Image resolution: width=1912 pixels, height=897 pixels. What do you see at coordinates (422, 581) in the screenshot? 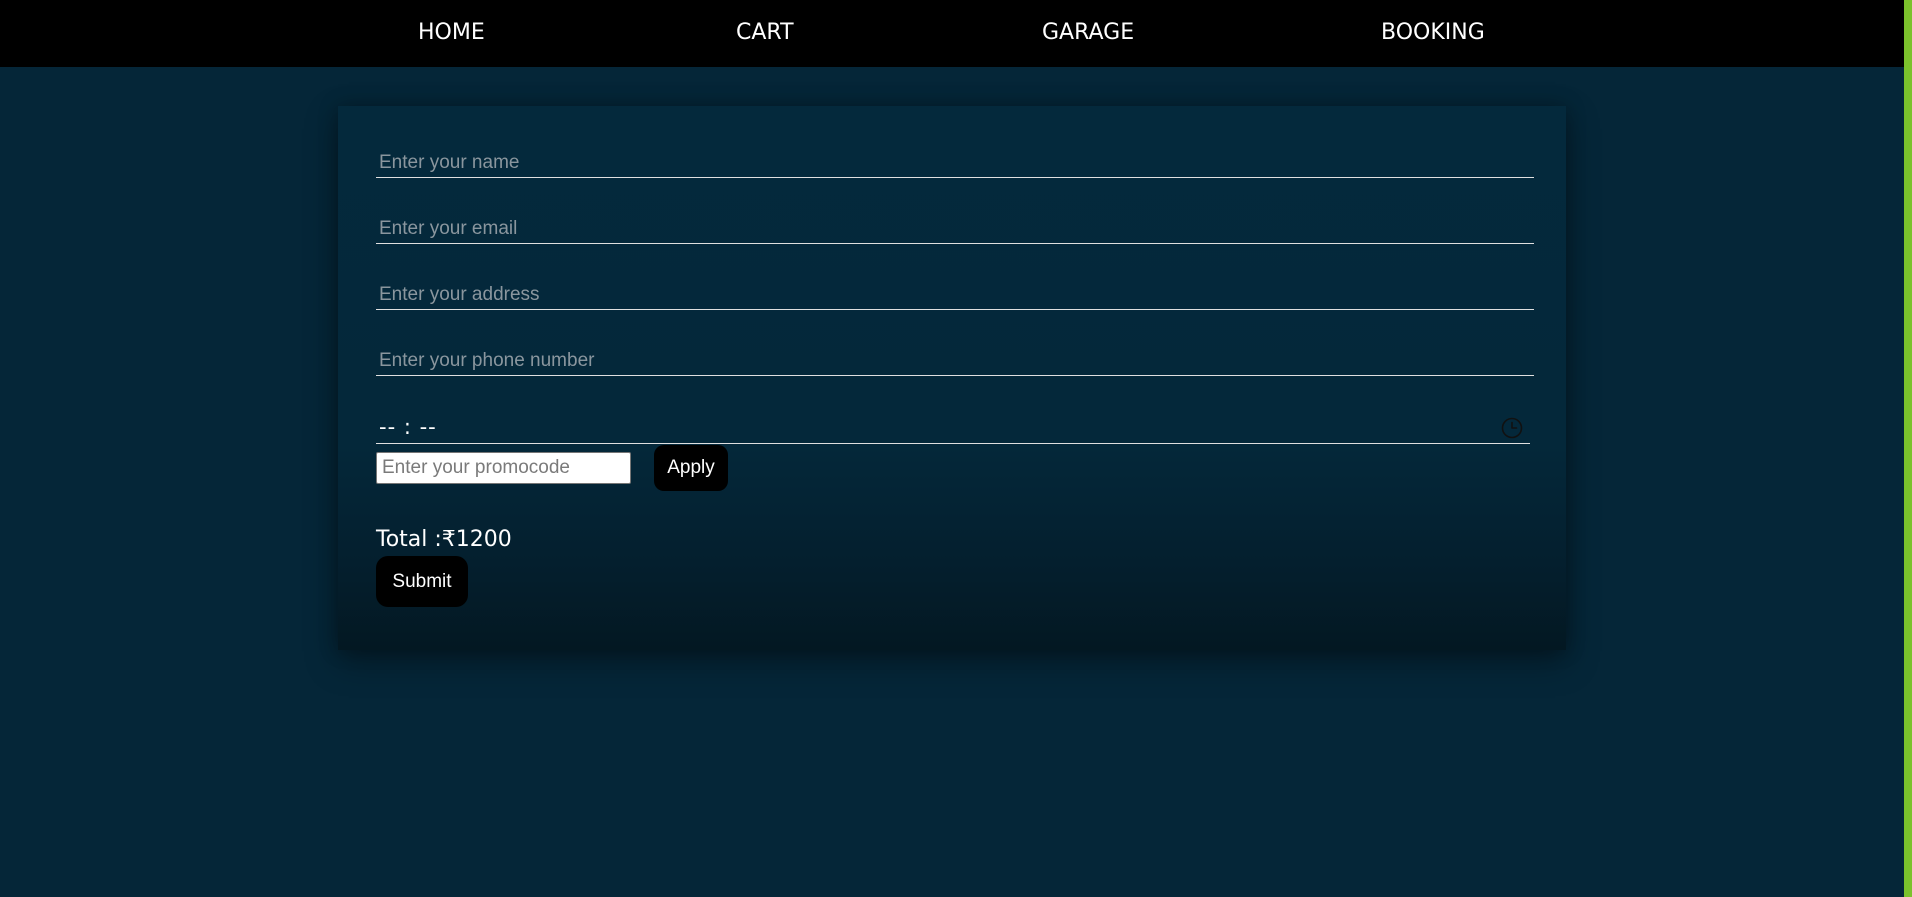
I see `submit-button: Submit` at bounding box center [422, 581].